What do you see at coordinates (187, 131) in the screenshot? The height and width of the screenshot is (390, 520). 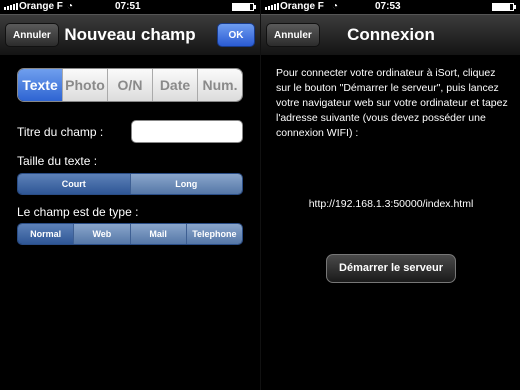 I see `field-title-input` at bounding box center [187, 131].